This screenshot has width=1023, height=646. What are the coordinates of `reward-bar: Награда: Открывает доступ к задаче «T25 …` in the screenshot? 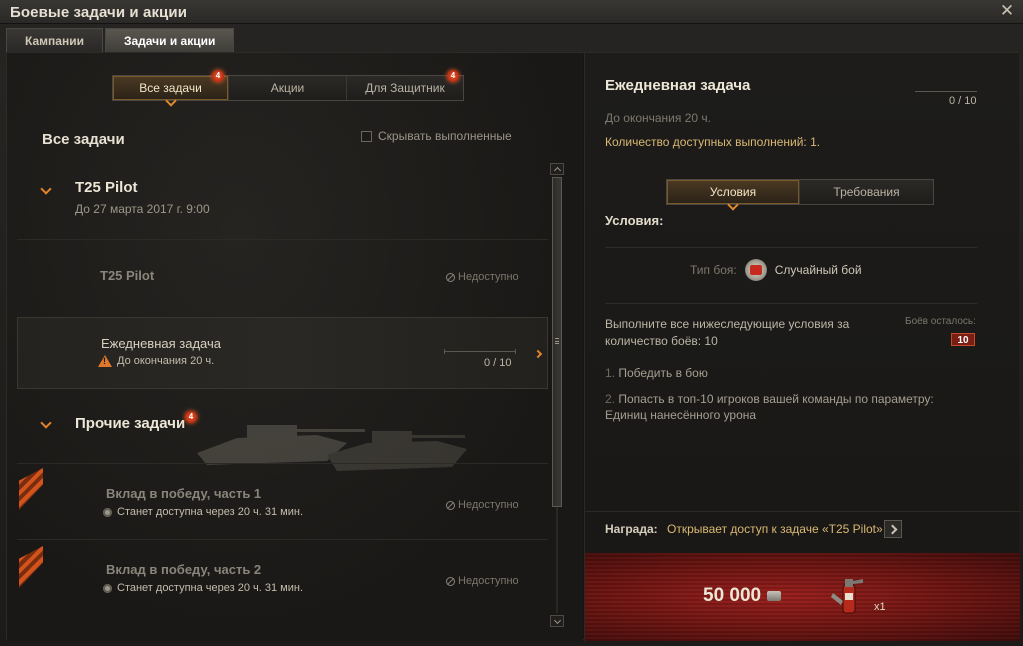 It's located at (802, 532).